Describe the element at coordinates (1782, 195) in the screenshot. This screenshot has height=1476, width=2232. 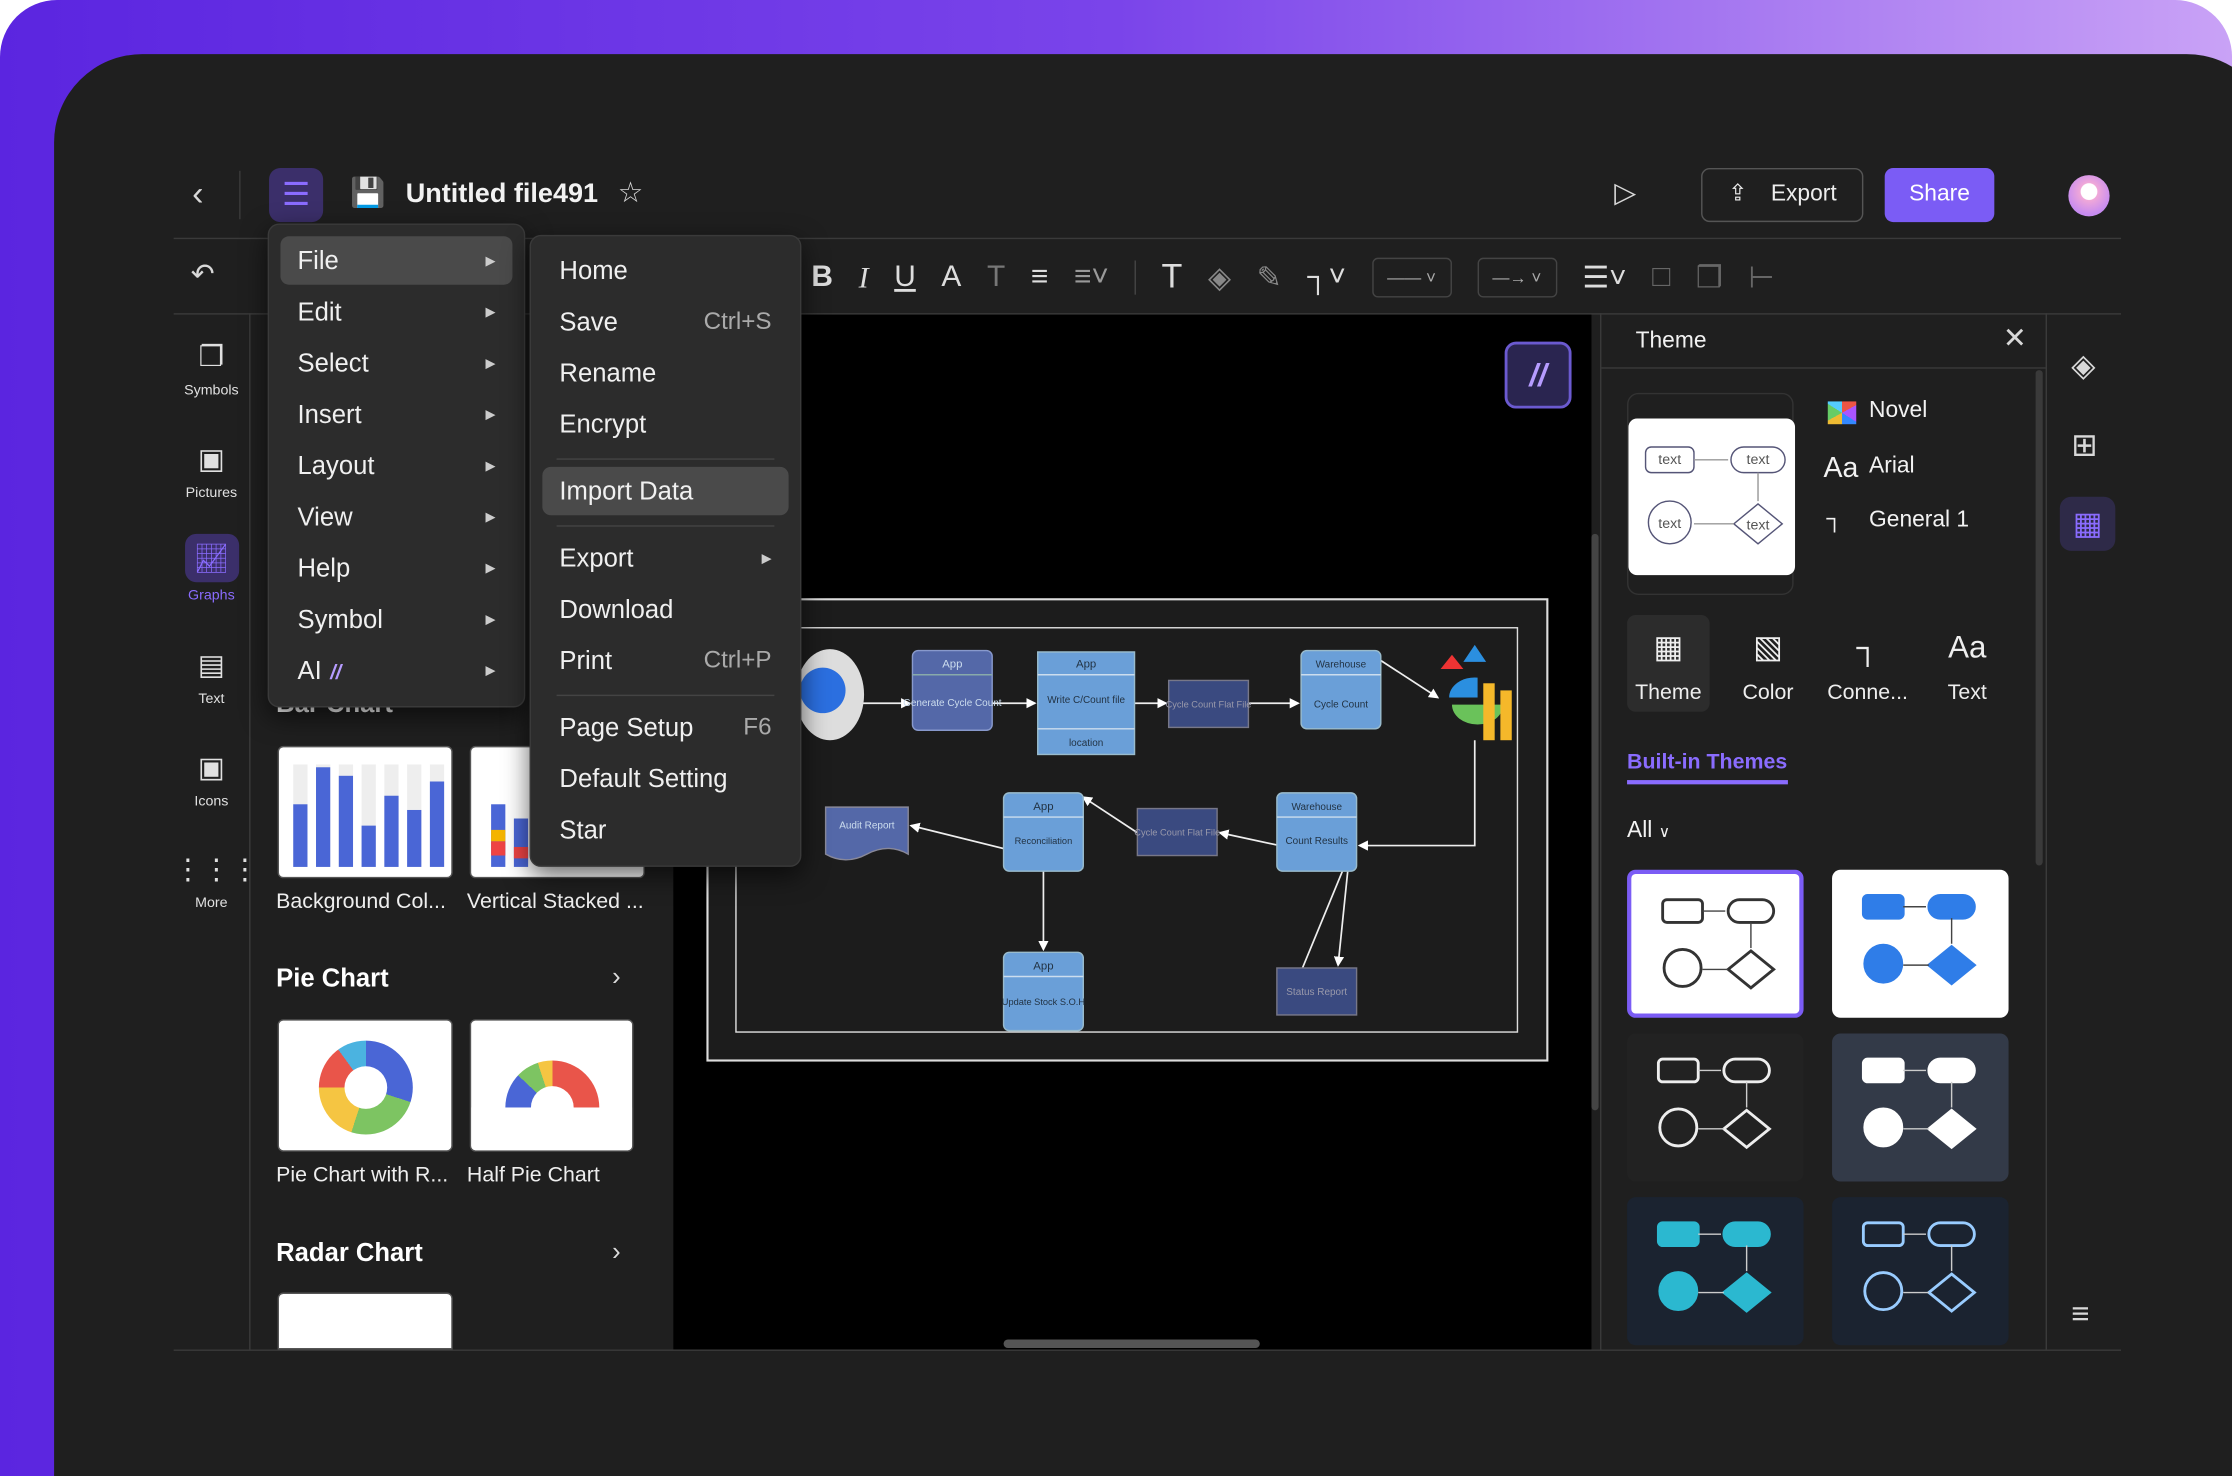
I see `export-button: ⇪ Export` at that location.